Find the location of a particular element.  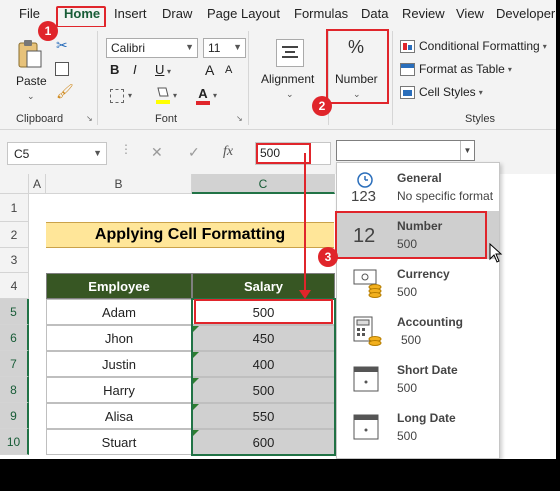

format-option-accounting: Accounting 500 is located at coordinates (418, 331).